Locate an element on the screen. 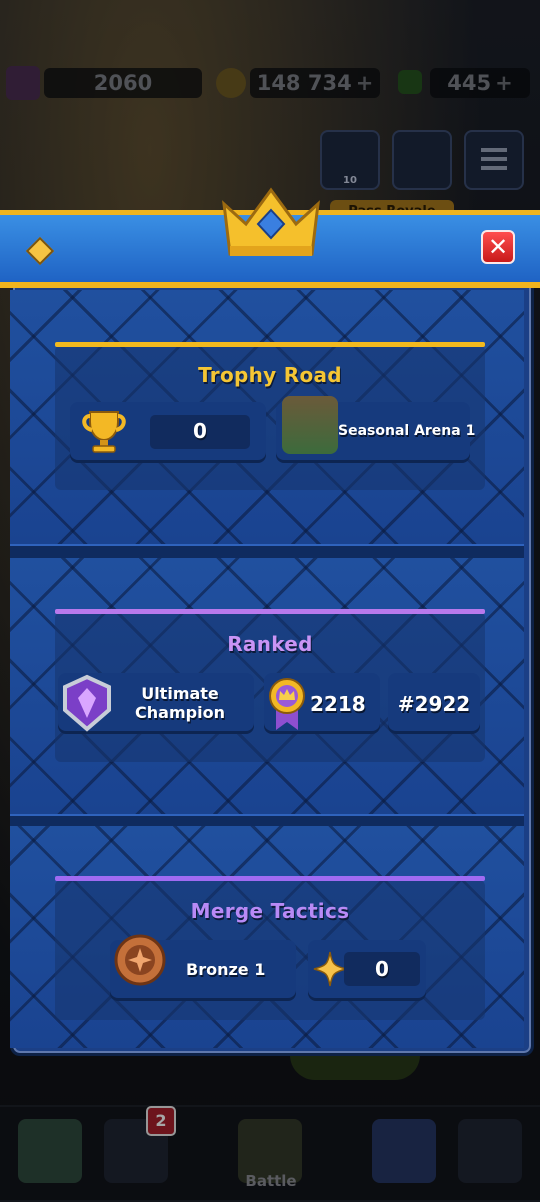 This screenshot has height=1202, width=540. seasonal-arena-icon is located at coordinates (310, 425).